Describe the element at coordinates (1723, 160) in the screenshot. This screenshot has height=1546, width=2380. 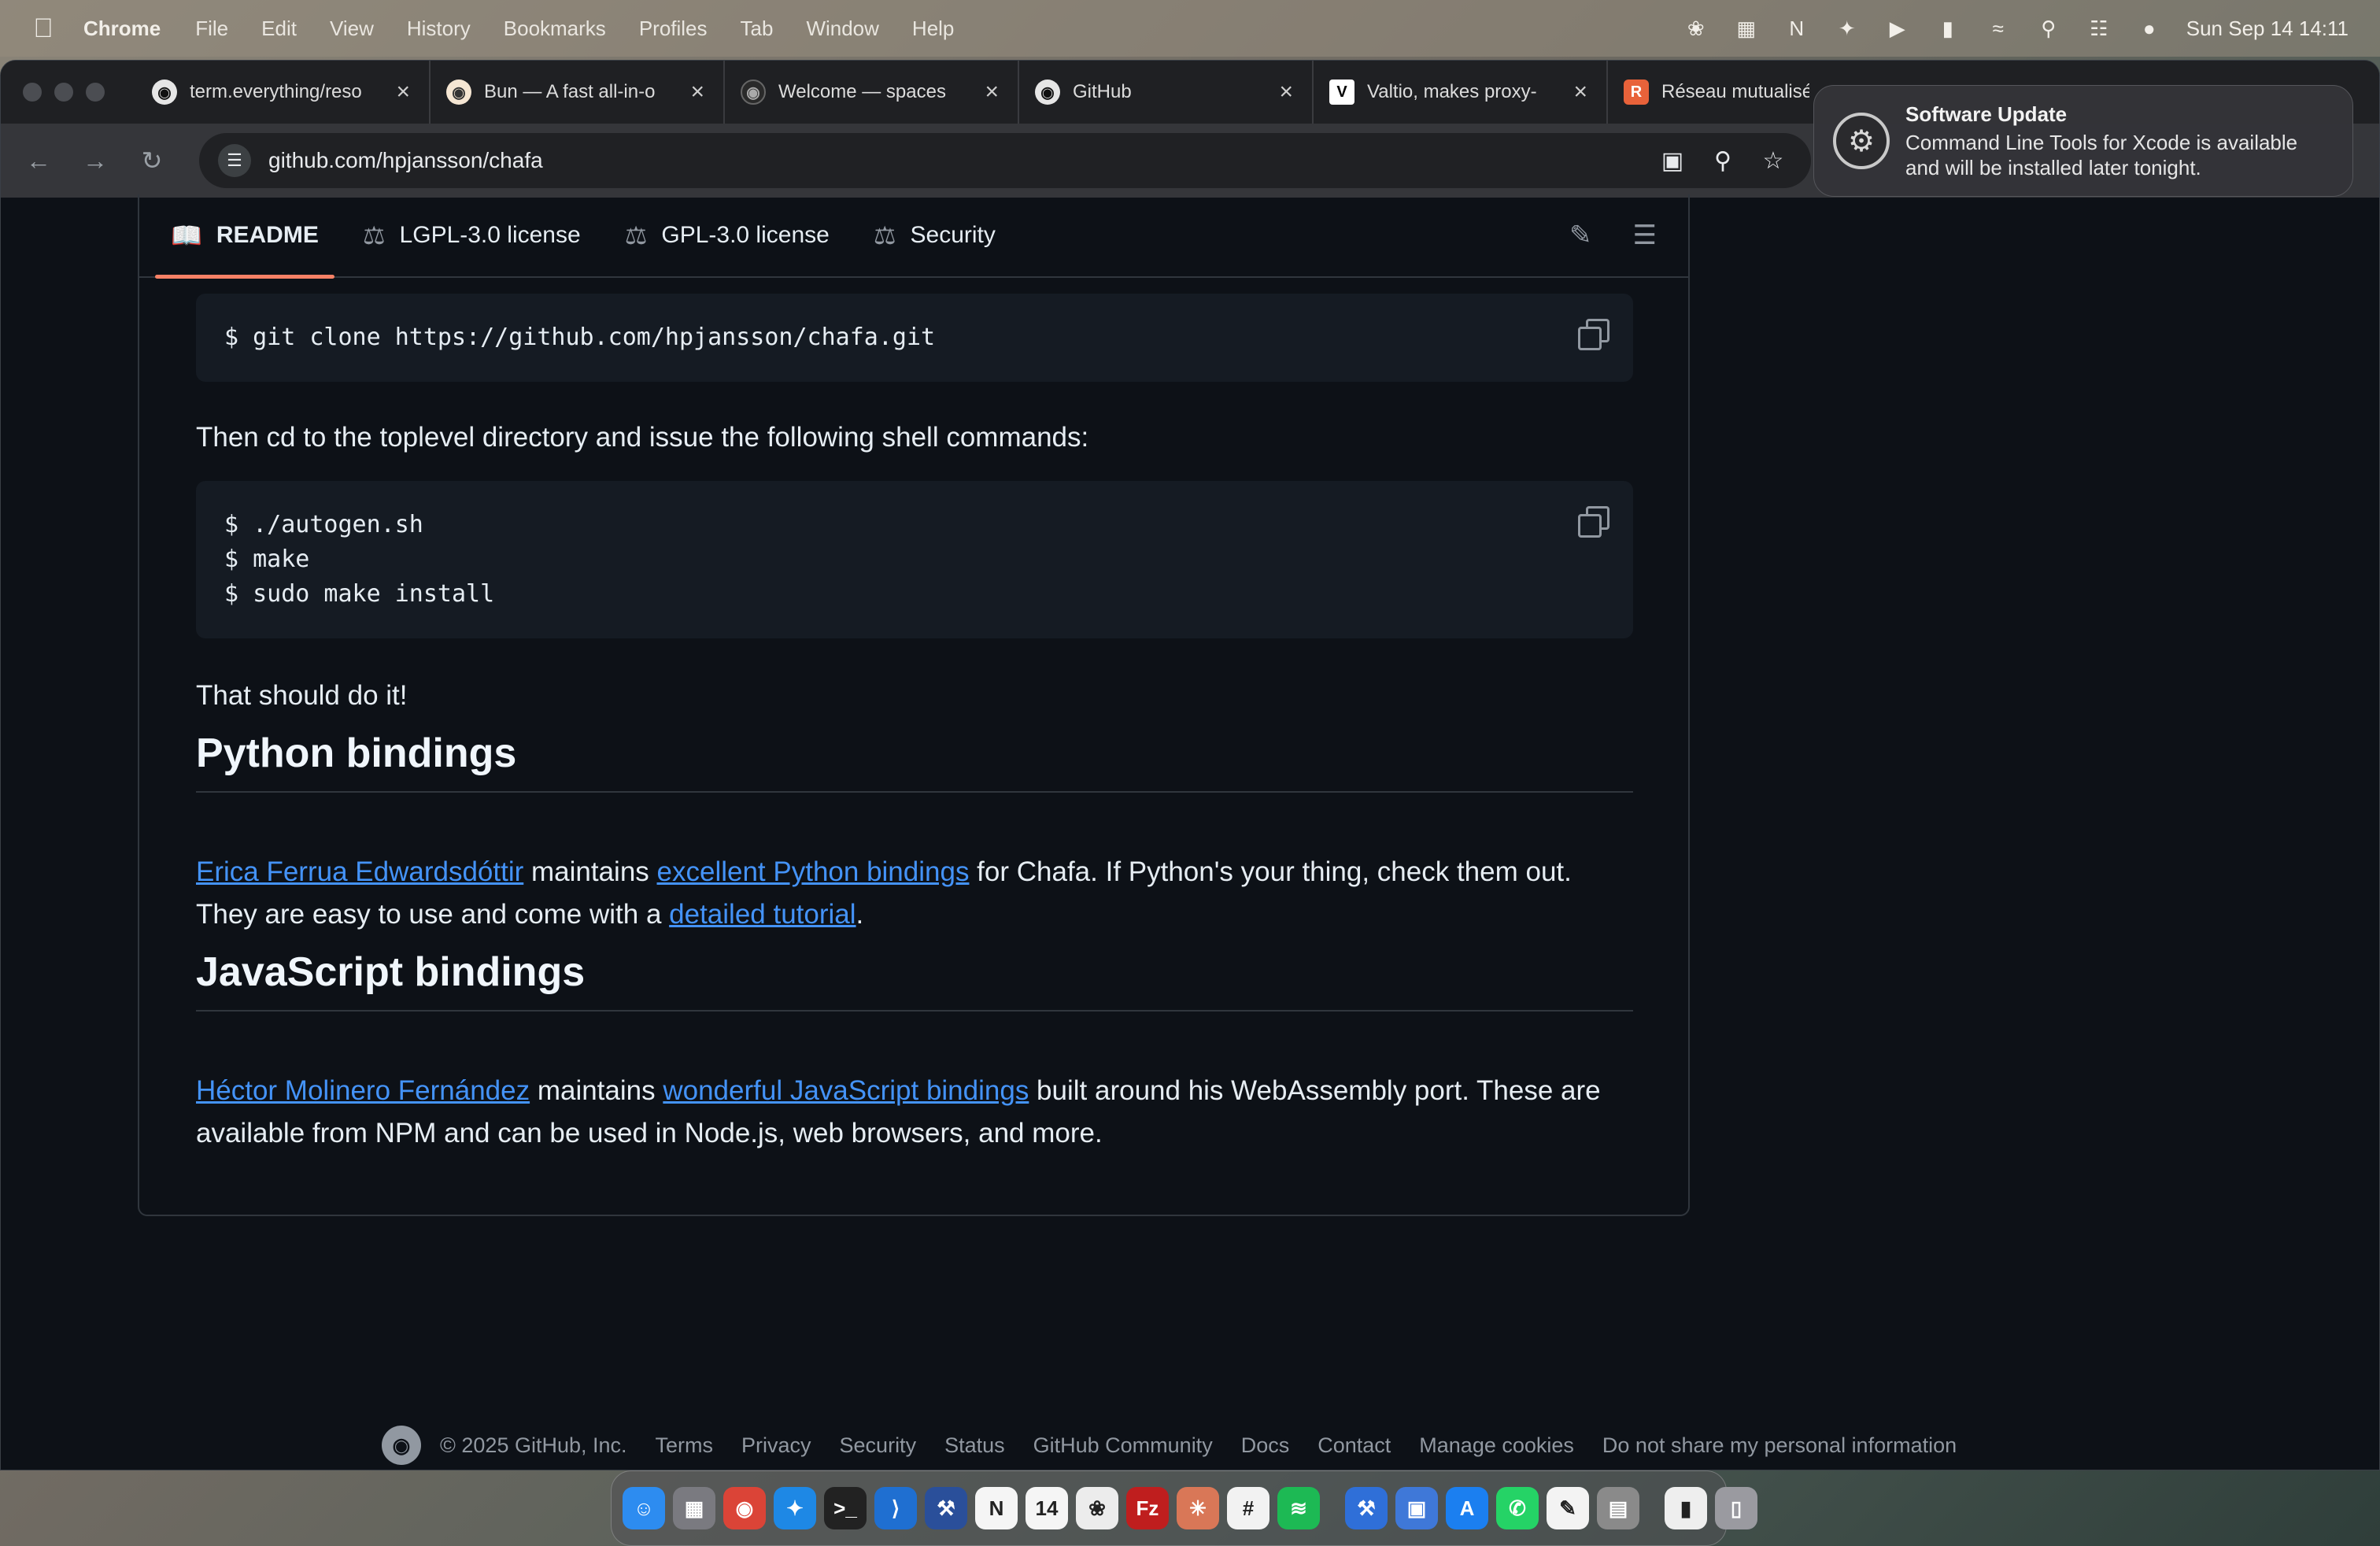
I see `zoom-icon: ⚲` at that location.